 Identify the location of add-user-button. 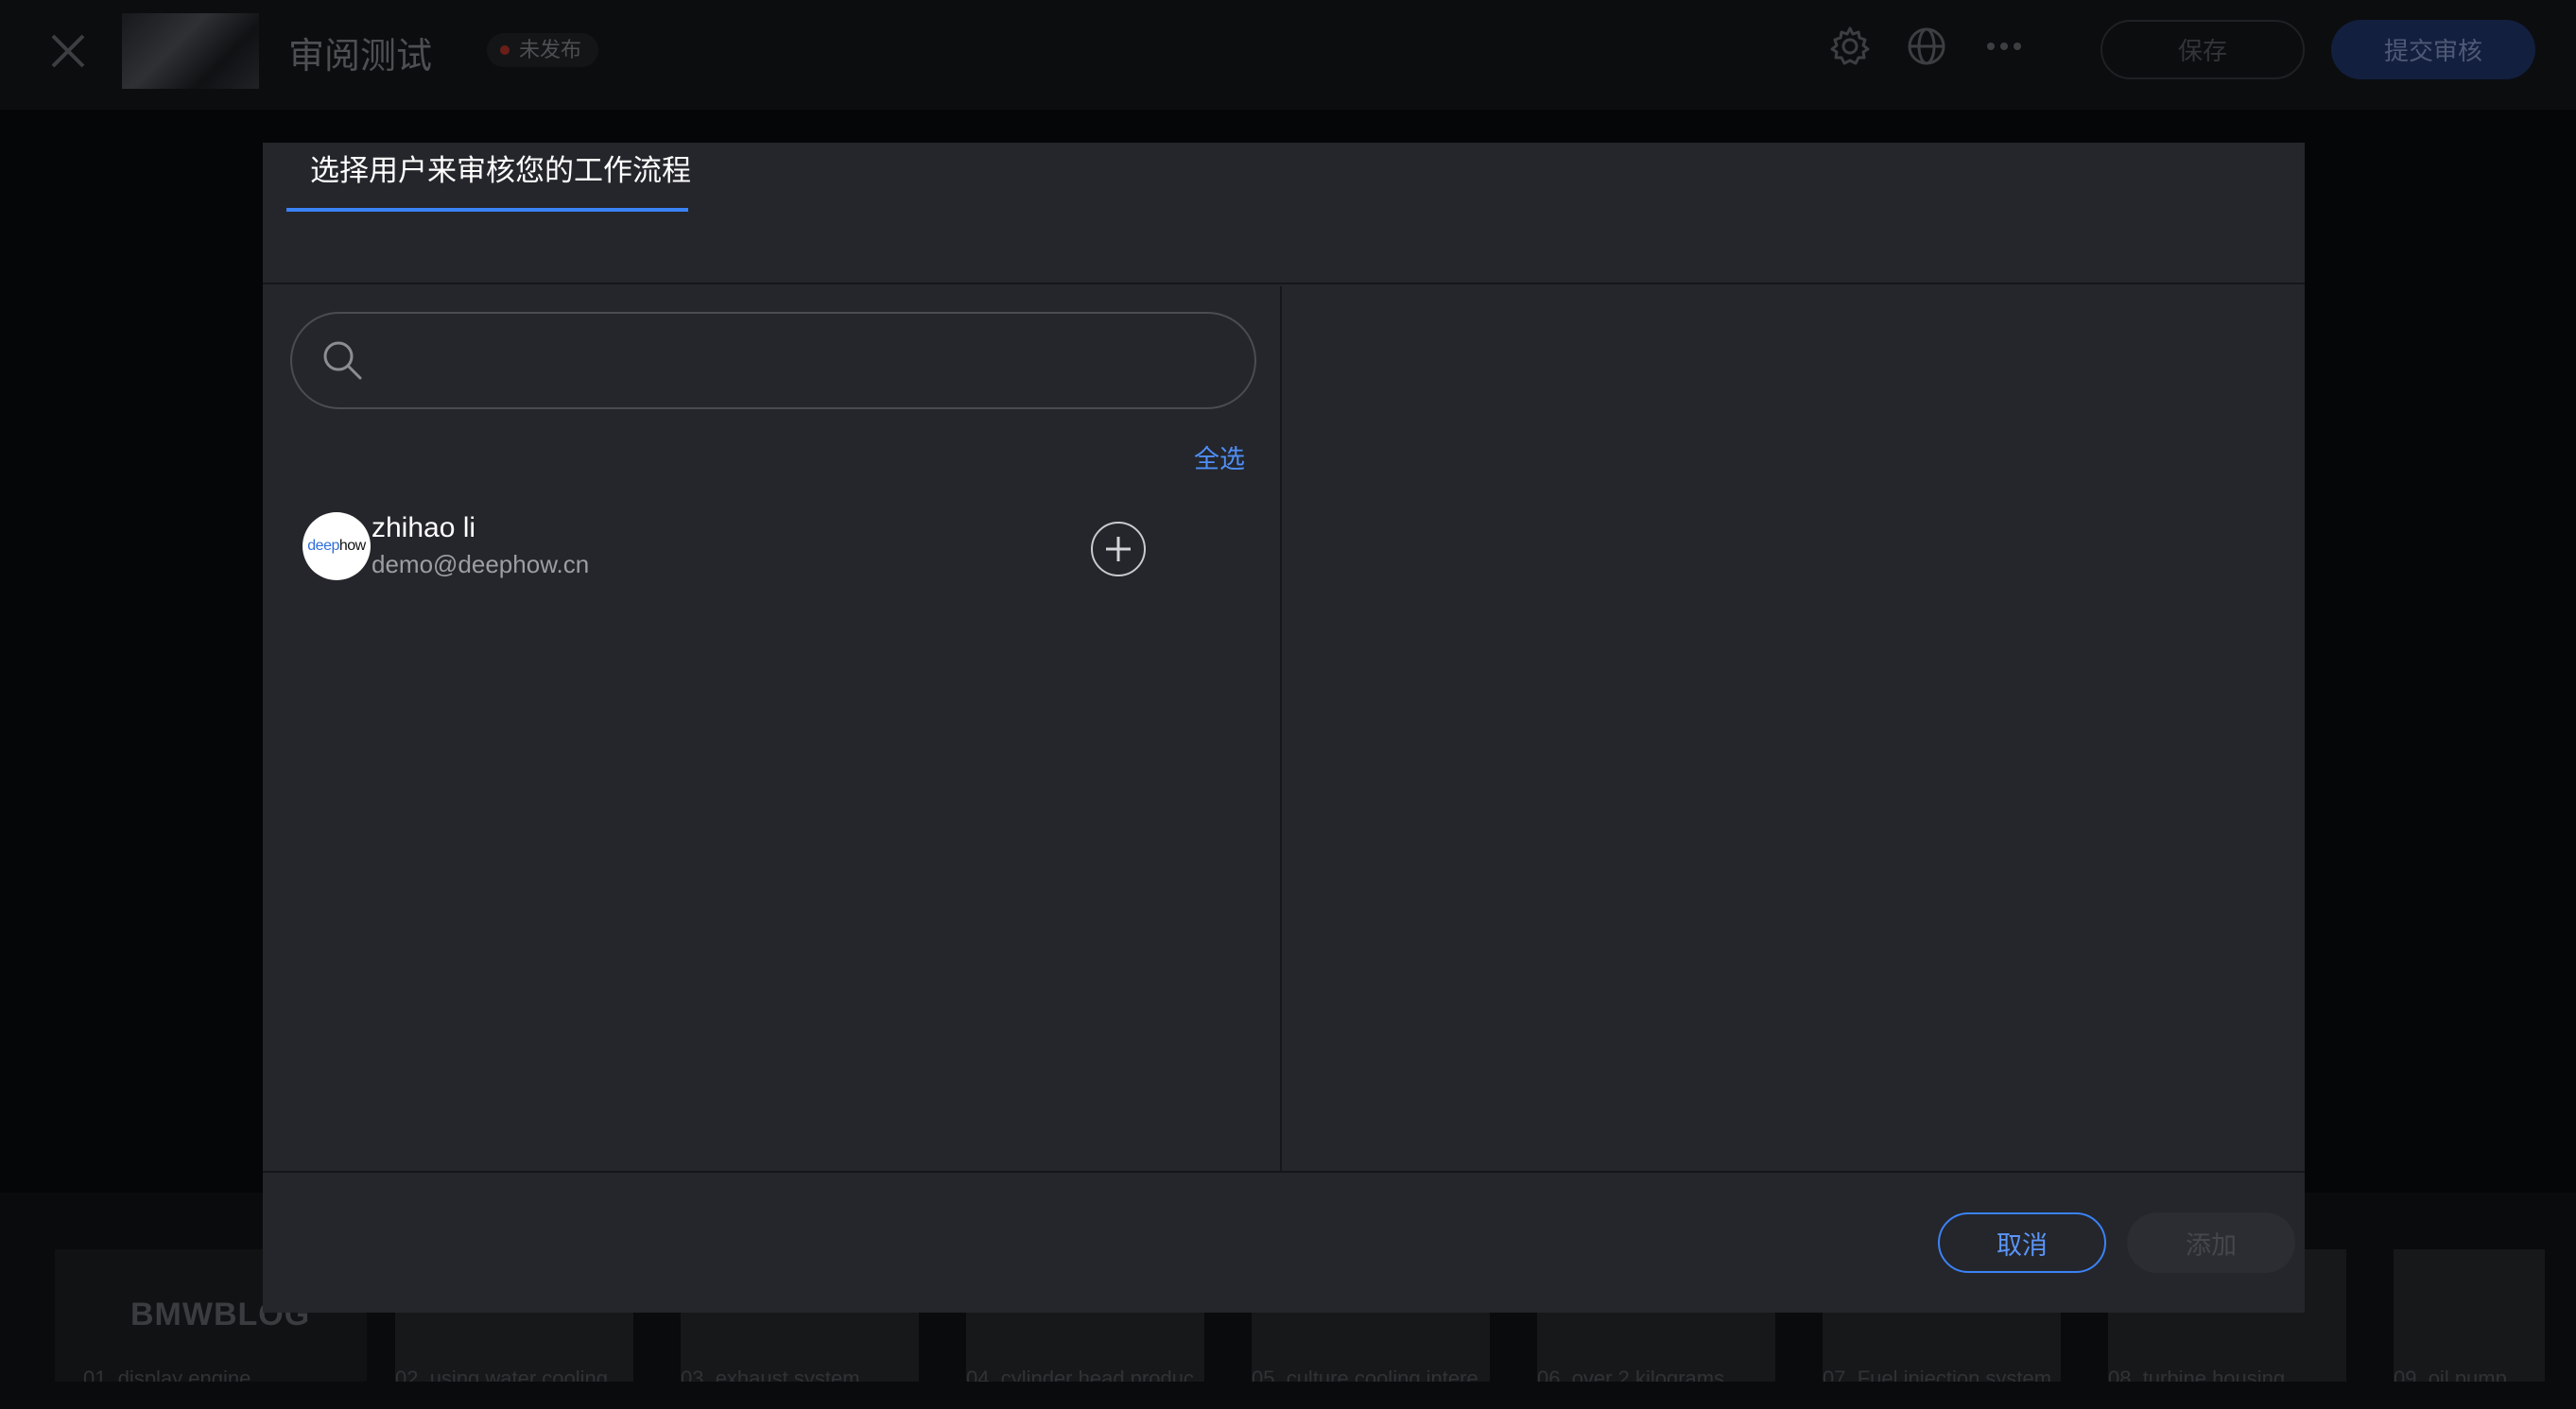
(1118, 549).